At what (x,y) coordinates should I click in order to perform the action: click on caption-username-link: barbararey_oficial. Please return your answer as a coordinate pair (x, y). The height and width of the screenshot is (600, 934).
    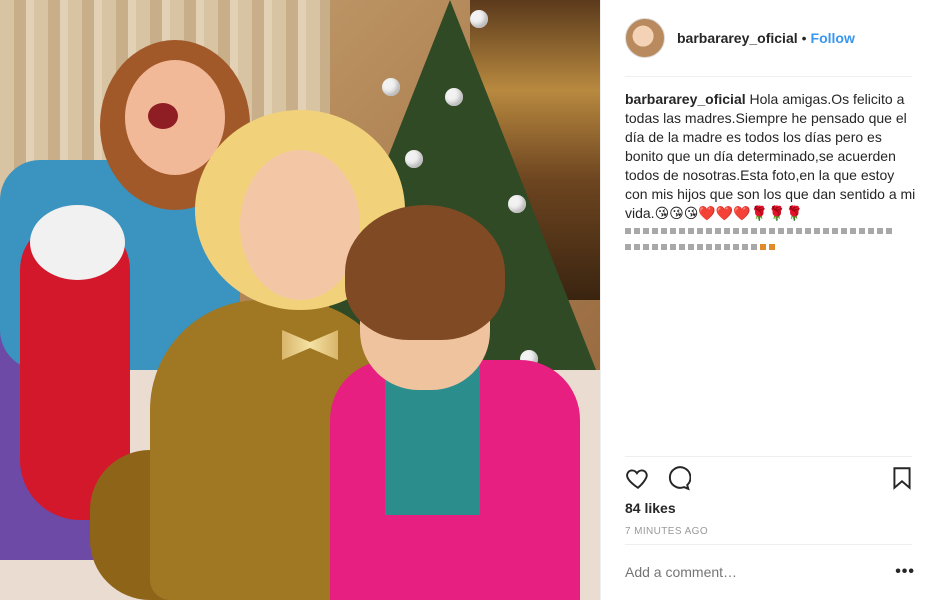
    Looking at the image, I should click on (685, 99).